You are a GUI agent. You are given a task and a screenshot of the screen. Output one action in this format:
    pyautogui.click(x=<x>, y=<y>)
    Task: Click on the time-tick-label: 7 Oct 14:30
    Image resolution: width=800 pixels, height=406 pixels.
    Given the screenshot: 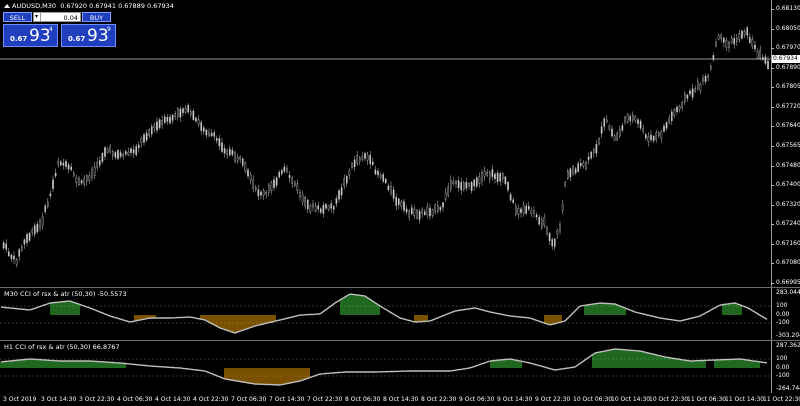 What is the action you would take?
    pyautogui.click(x=287, y=399)
    